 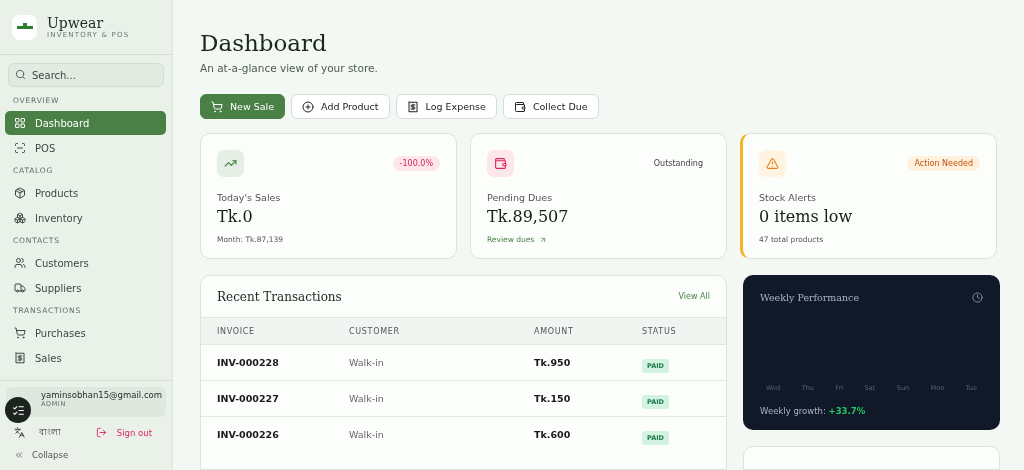 I want to click on nav-item: Purchases, so click(x=85, y=333).